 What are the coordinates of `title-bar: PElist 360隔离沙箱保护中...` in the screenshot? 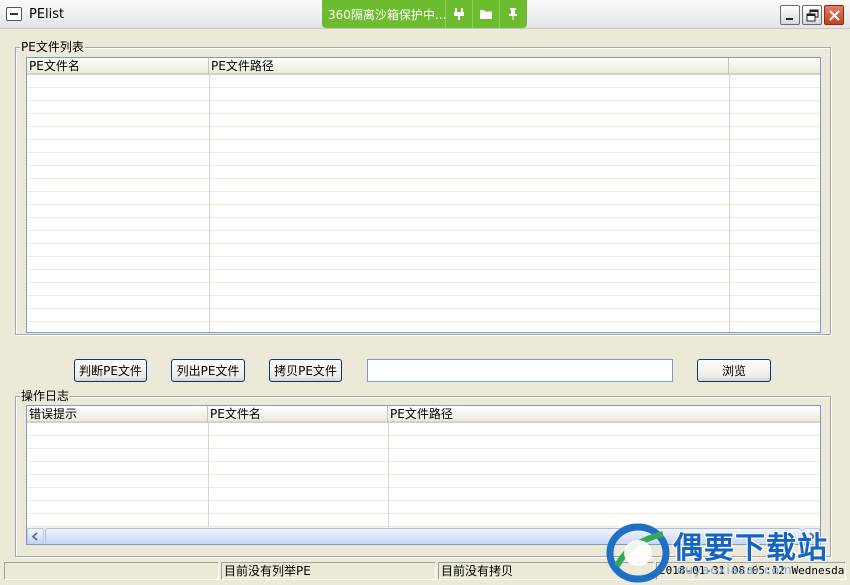 It's located at (425, 14).